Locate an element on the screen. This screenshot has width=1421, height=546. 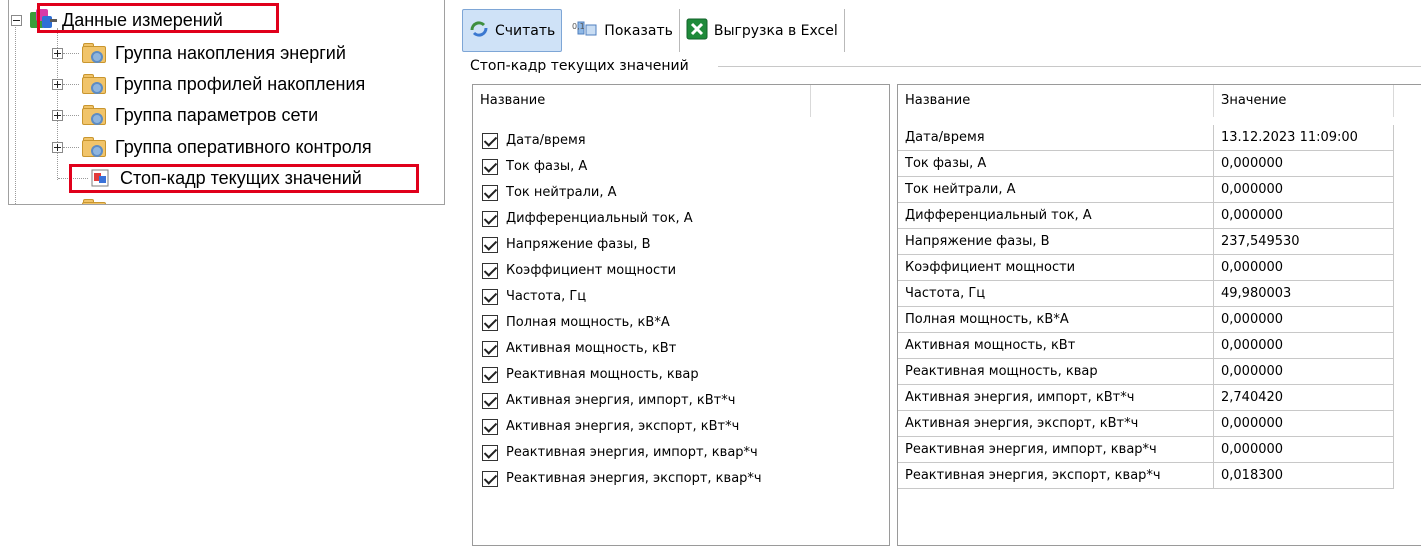
table-row: Реактивная мощность, квар is located at coordinates (681, 375).